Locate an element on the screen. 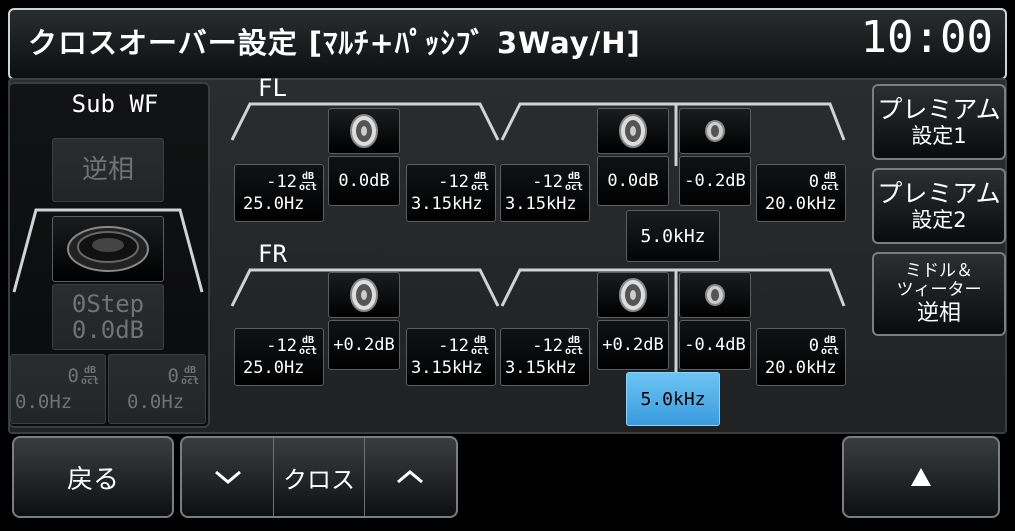  subwoofer-label: Sub WF is located at coordinates (115, 104).